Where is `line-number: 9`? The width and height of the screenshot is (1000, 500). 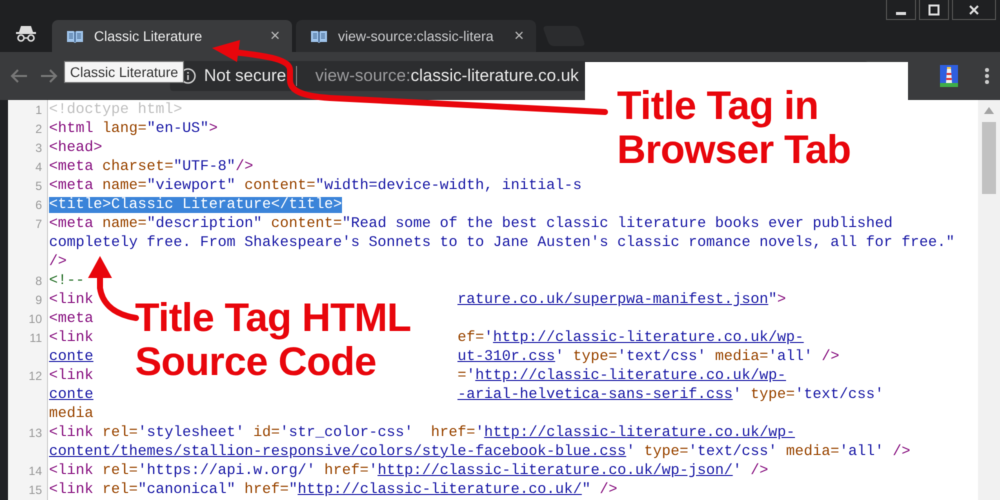
line-number: 9 is located at coordinates (38, 300).